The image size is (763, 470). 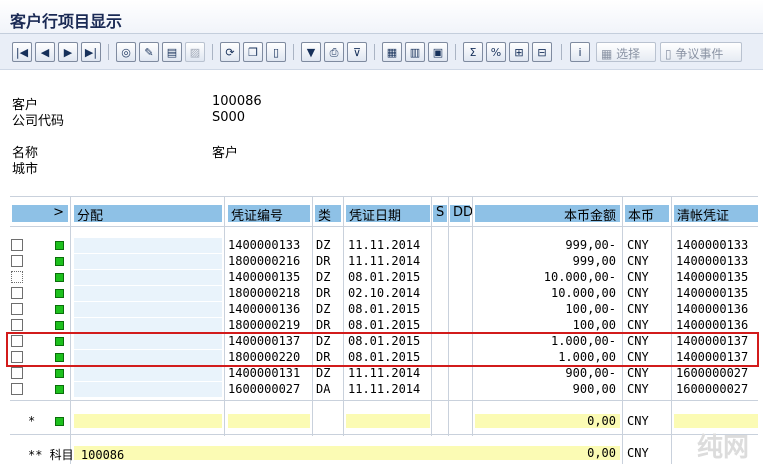 What do you see at coordinates (519, 52) in the screenshot?
I see `add-line-icon: ⊞` at bounding box center [519, 52].